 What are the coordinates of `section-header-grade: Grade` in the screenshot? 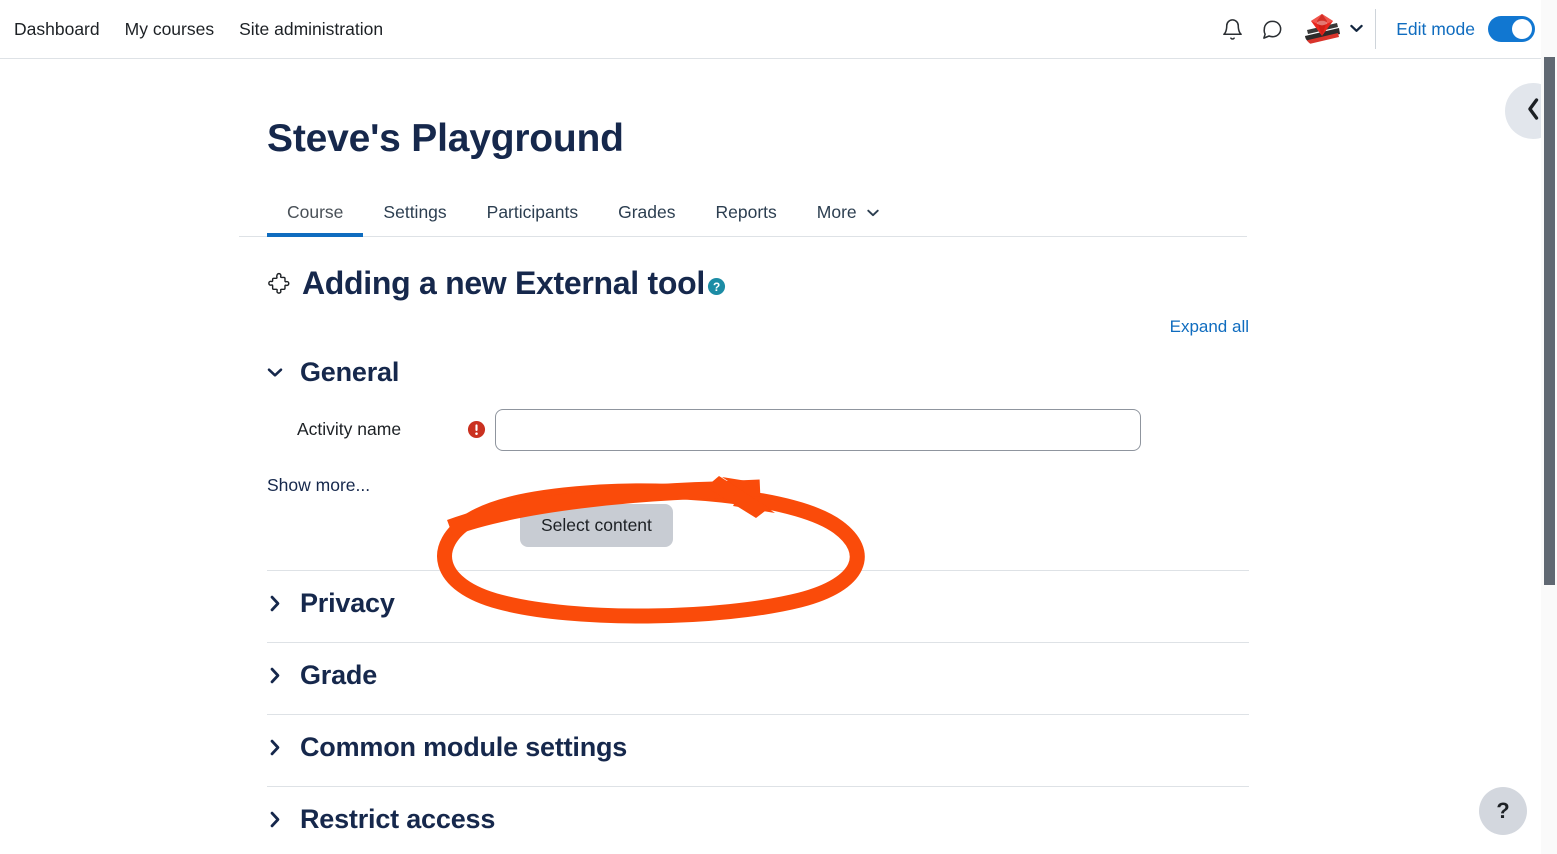 It's located at (772, 675).